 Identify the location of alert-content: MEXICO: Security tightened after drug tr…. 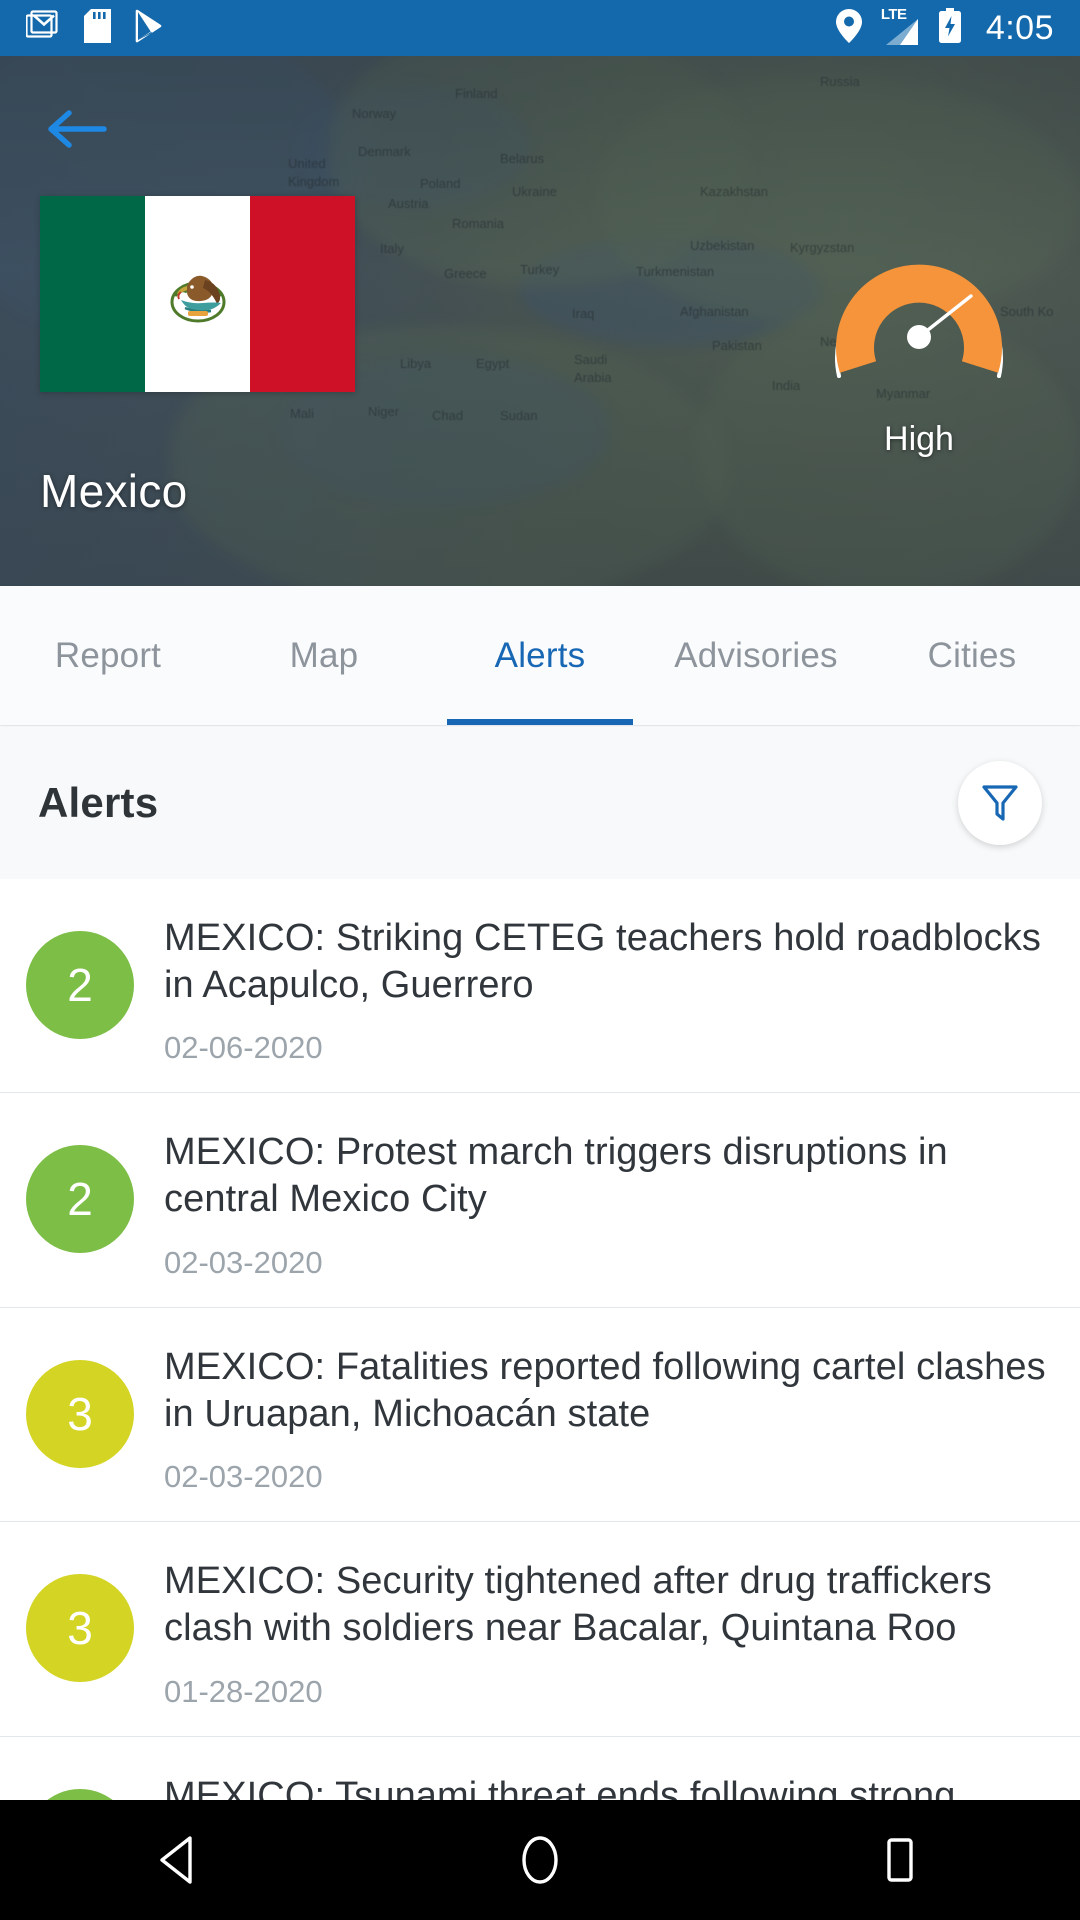
(607, 1632).